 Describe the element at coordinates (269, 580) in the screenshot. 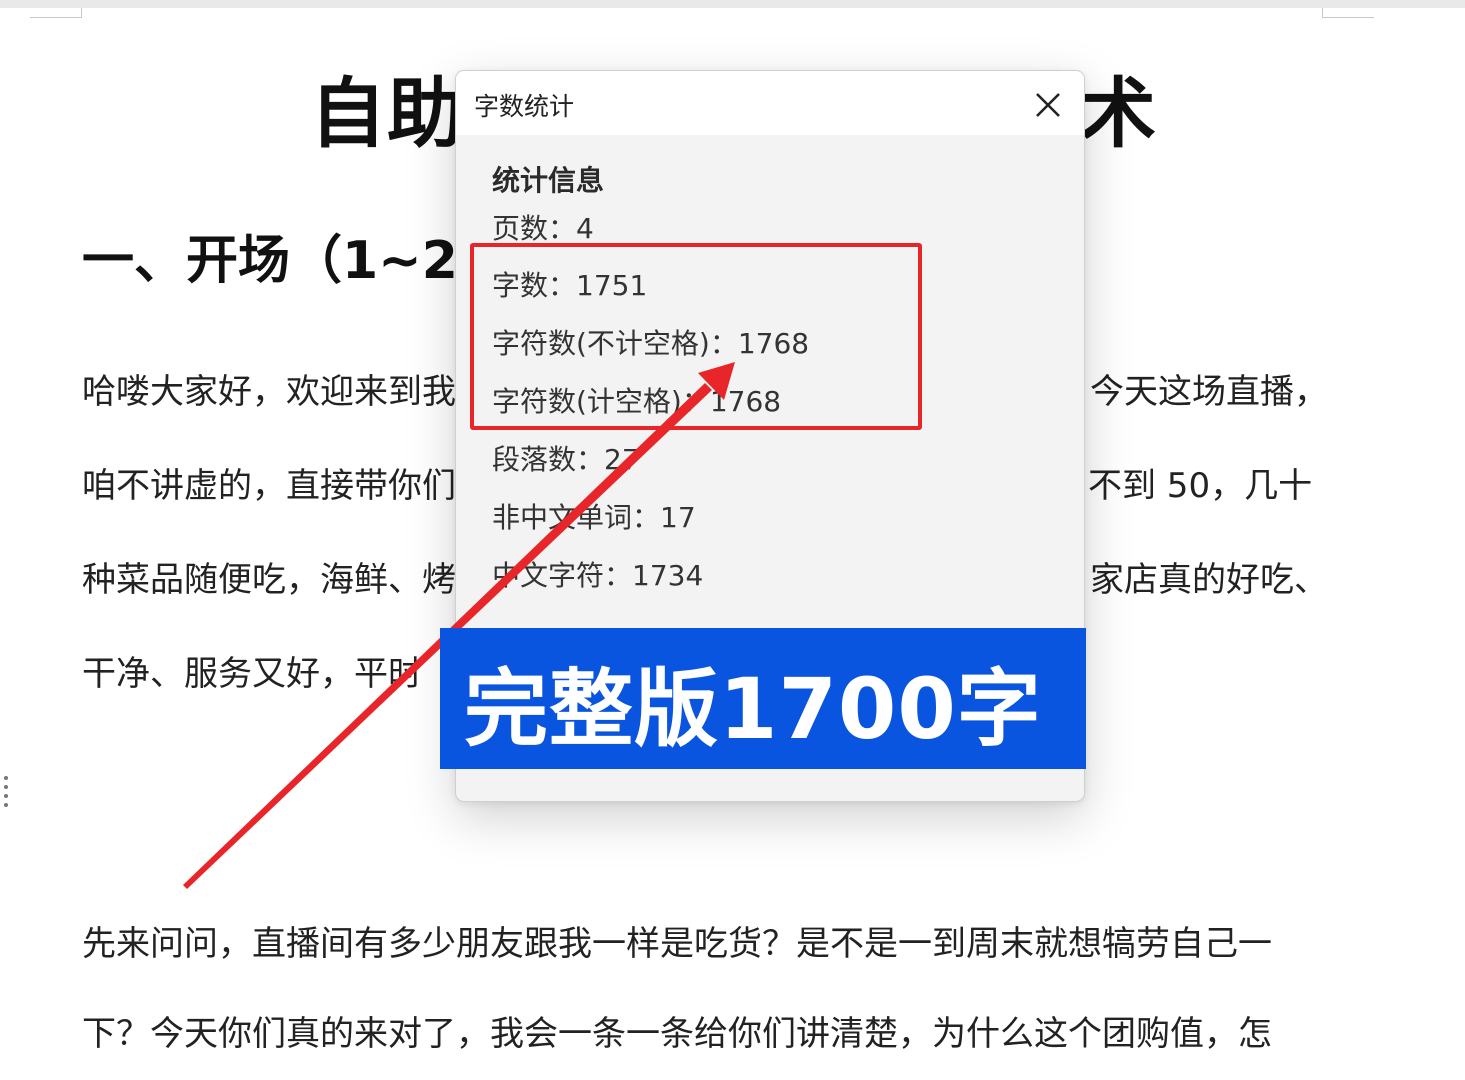

I see `paragraph-line: 种菜品随便吃，海鲜、烤` at that location.